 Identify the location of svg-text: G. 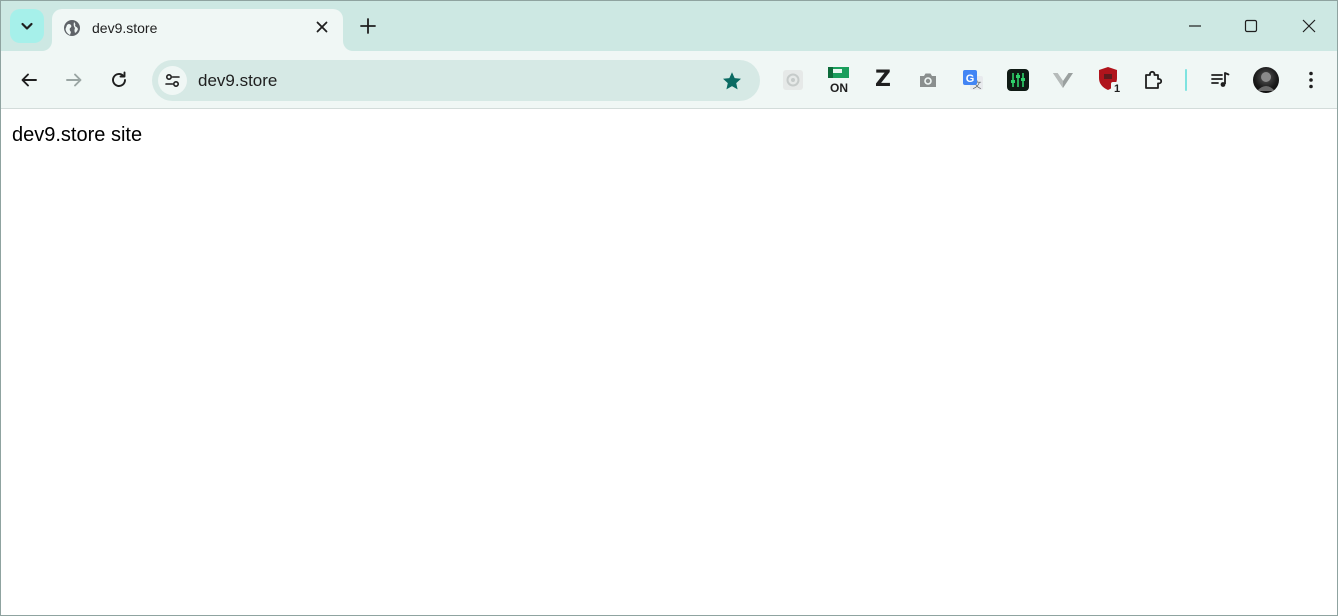
(970, 79).